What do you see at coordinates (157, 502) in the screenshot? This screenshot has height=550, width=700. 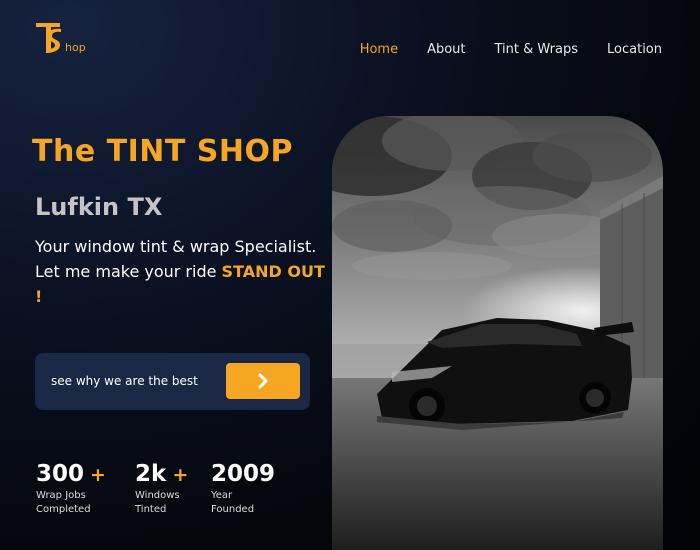 I see `stat-label: Windows Tinted` at bounding box center [157, 502].